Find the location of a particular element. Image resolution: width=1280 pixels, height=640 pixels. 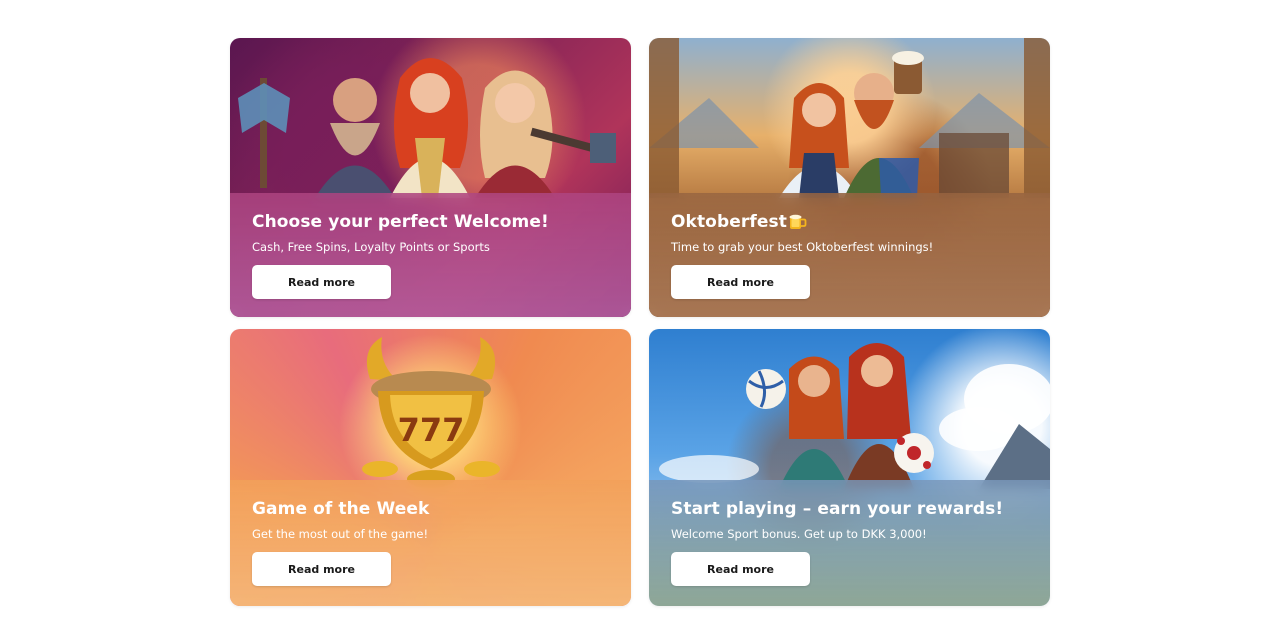

promo-card-title-row: Oktoberfest is located at coordinates (739, 222).